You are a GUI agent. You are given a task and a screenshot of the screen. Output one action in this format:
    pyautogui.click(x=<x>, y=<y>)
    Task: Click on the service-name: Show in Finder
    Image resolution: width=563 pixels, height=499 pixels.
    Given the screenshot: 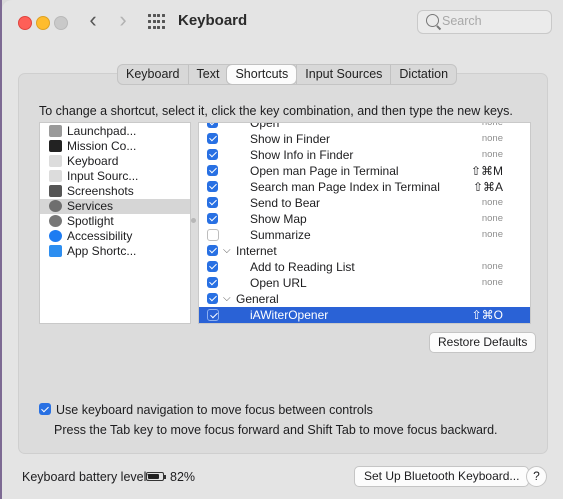 What is the action you would take?
    pyautogui.click(x=290, y=139)
    